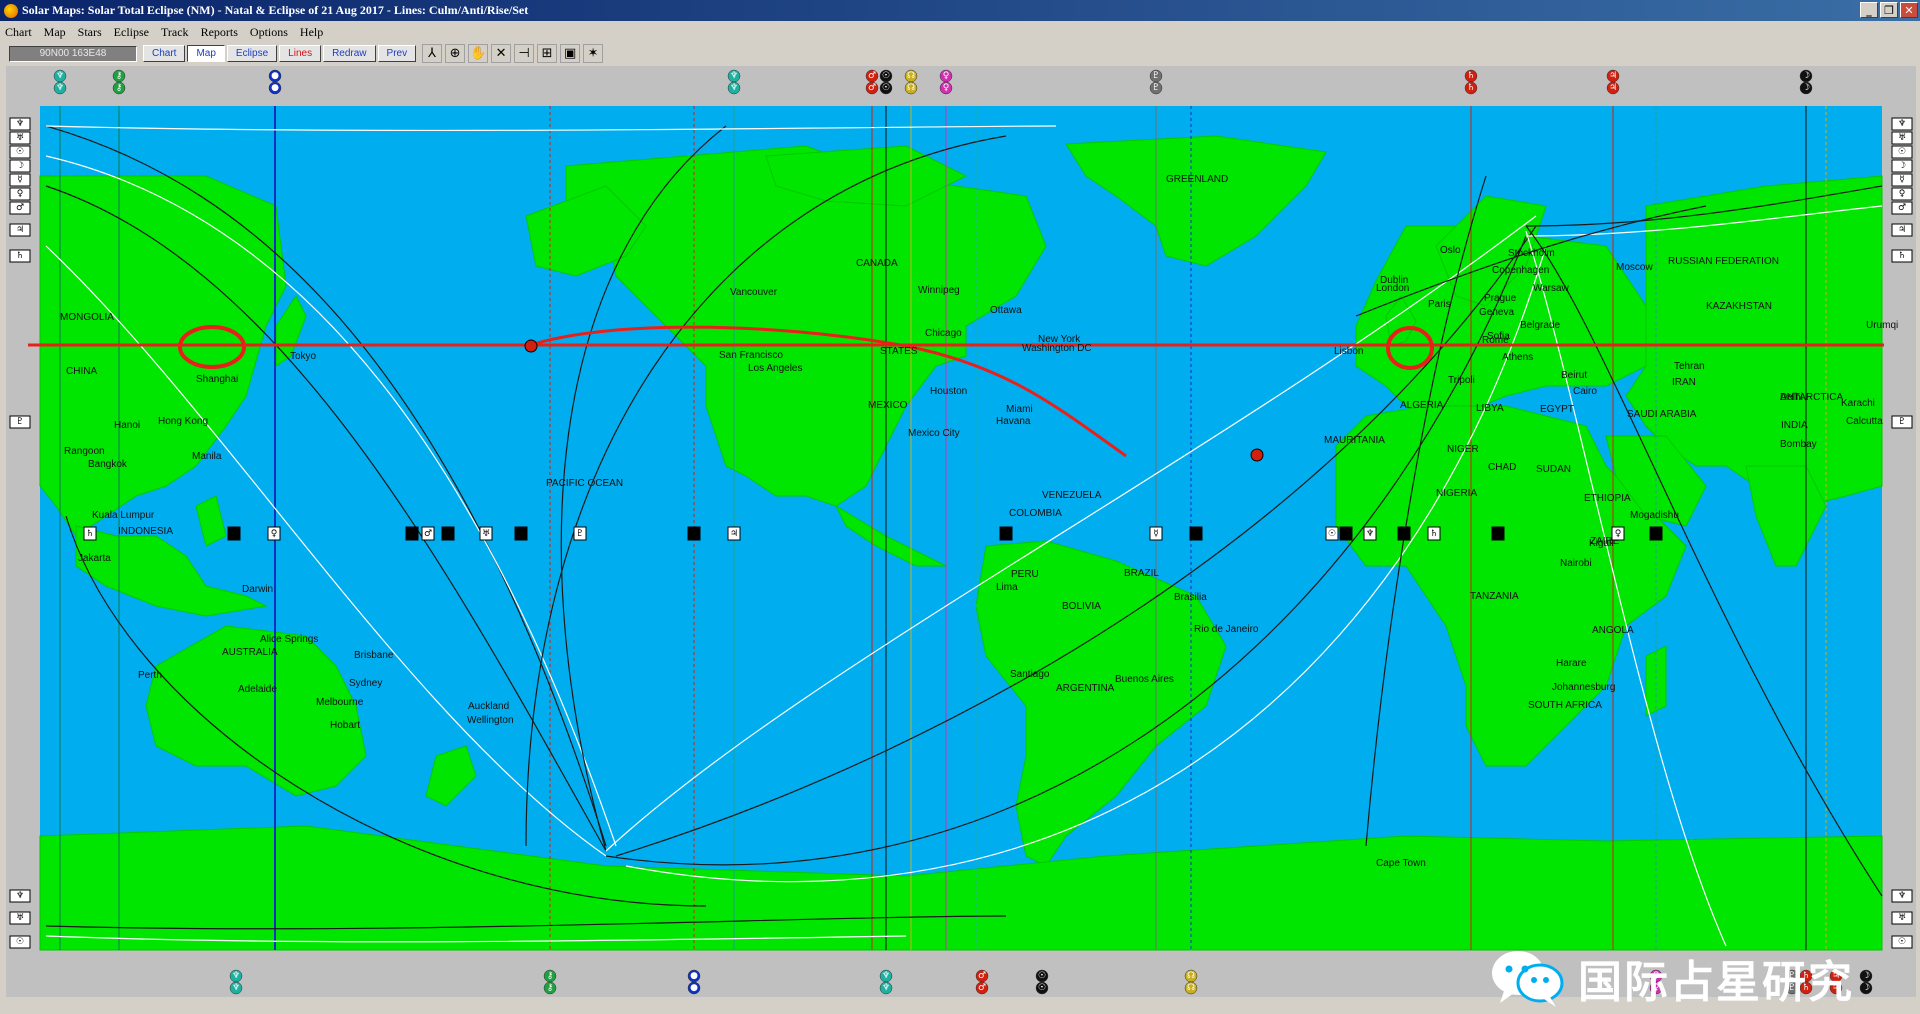  What do you see at coordinates (131, 32) in the screenshot?
I see `menu-eclipse: Eclipse` at bounding box center [131, 32].